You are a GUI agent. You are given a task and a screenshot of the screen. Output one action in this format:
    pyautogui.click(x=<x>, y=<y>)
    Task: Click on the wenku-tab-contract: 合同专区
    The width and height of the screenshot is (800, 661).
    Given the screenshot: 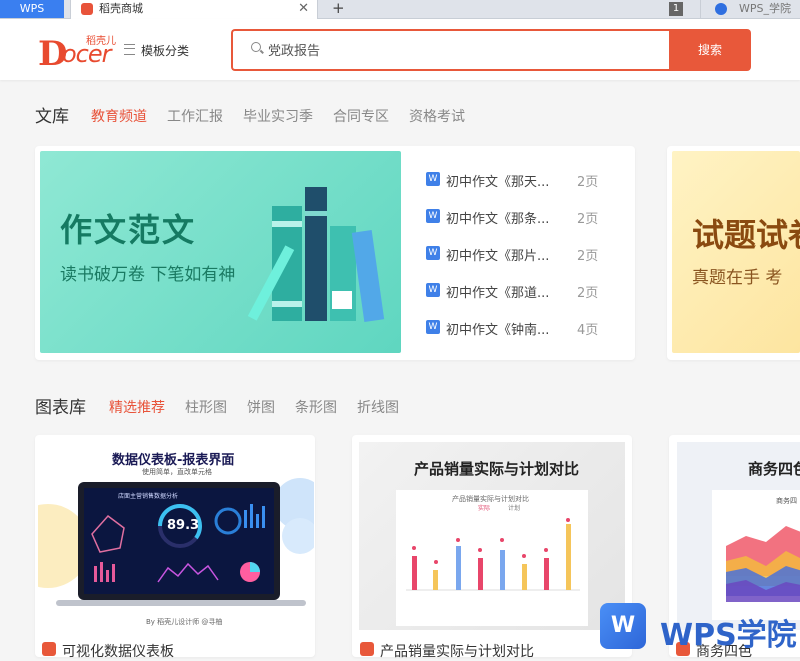 What is the action you would take?
    pyautogui.click(x=361, y=116)
    